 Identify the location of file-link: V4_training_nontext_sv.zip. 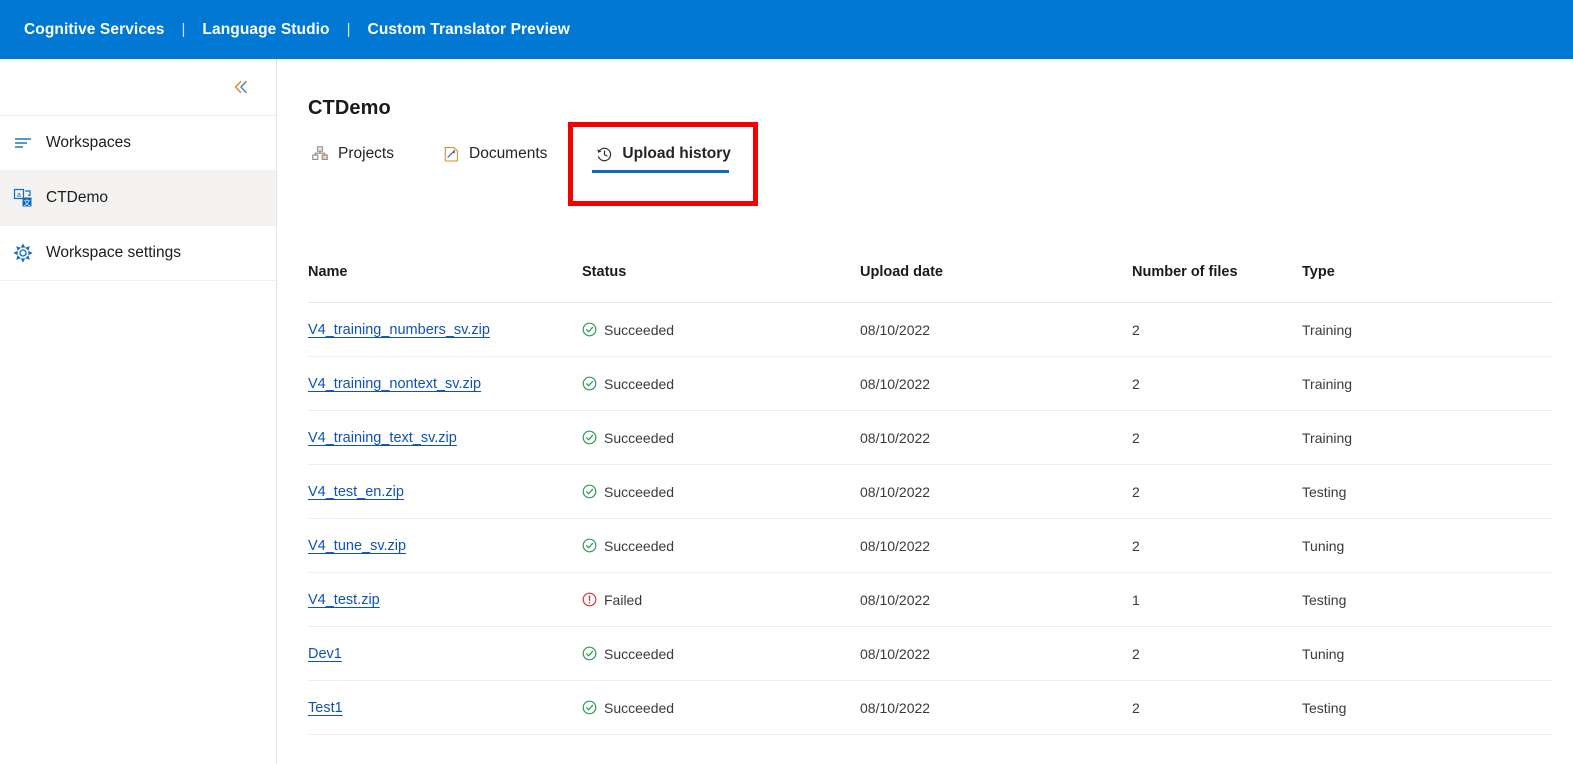
(394, 384).